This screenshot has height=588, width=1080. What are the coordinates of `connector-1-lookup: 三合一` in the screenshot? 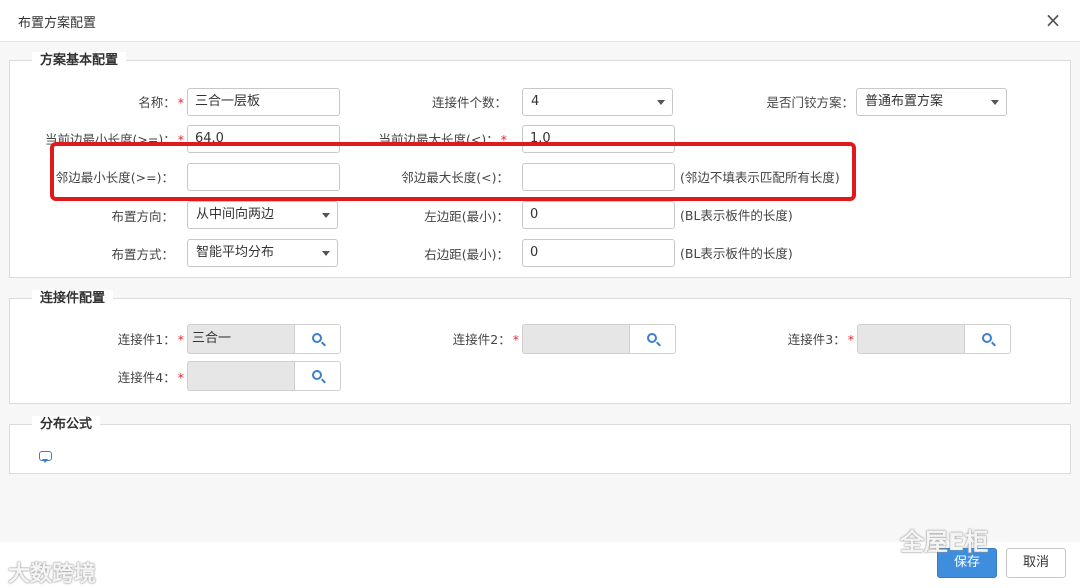 It's located at (264, 339).